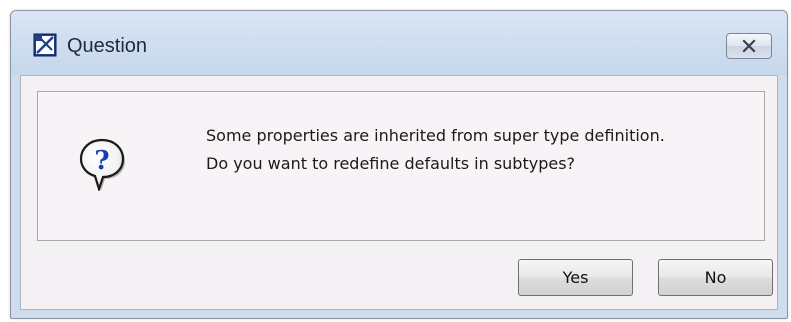  I want to click on question-icon: ?, so click(102, 165).